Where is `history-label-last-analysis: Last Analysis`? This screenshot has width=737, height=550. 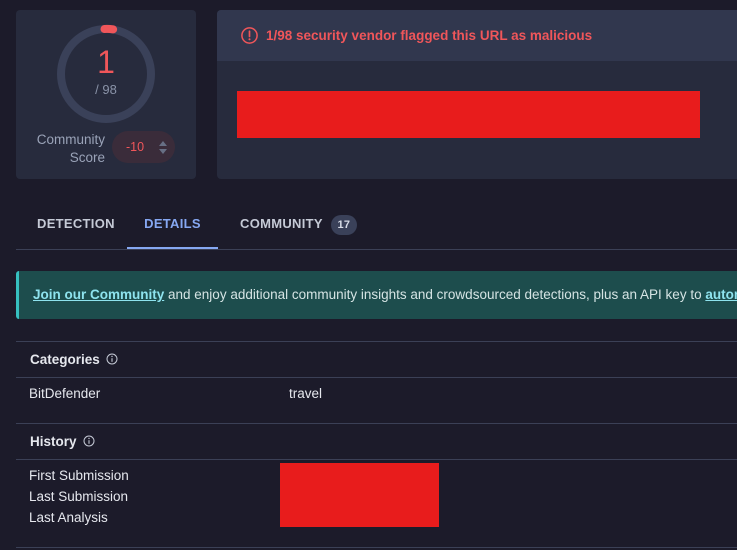 history-label-last-analysis: Last Analysis is located at coordinates (68, 517).